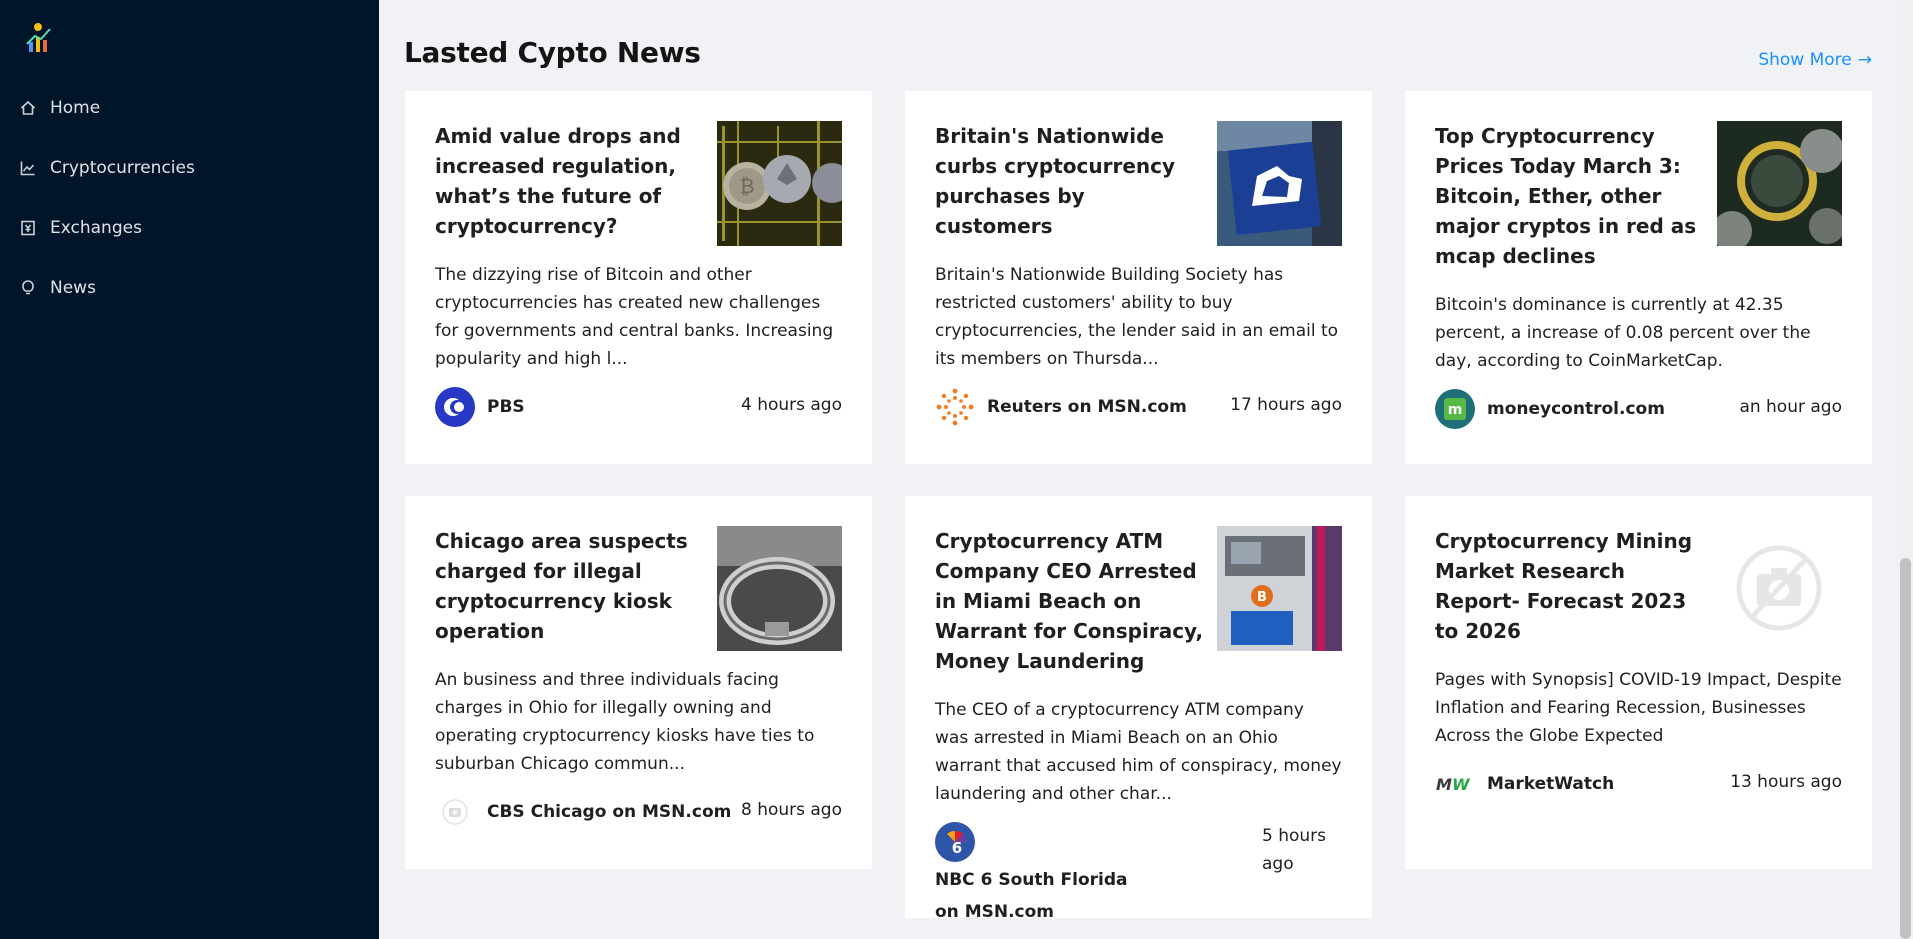 This screenshot has width=1913, height=939. What do you see at coordinates (1444, 784) in the screenshot?
I see `svg-text: M` at bounding box center [1444, 784].